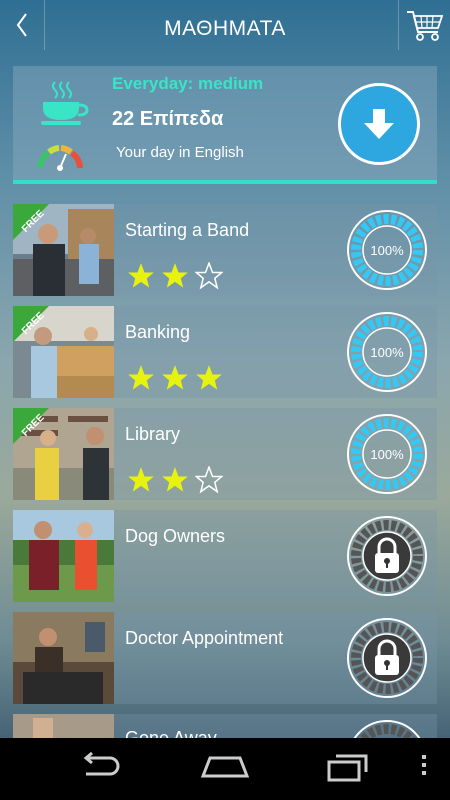  I want to click on lesson-title: Gone Away, so click(171, 733).